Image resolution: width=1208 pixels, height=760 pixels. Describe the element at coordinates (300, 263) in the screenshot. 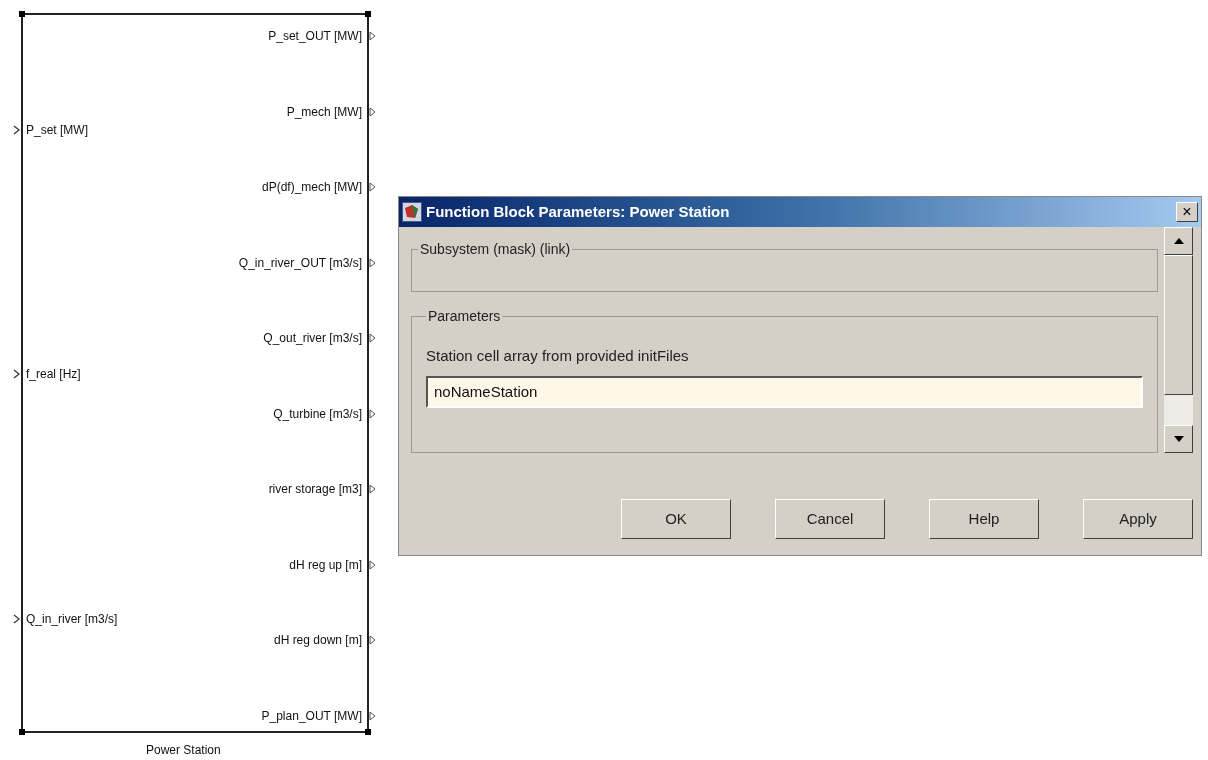

I see `output-port-label: Q_in_river_OUT [m3/s]` at that location.